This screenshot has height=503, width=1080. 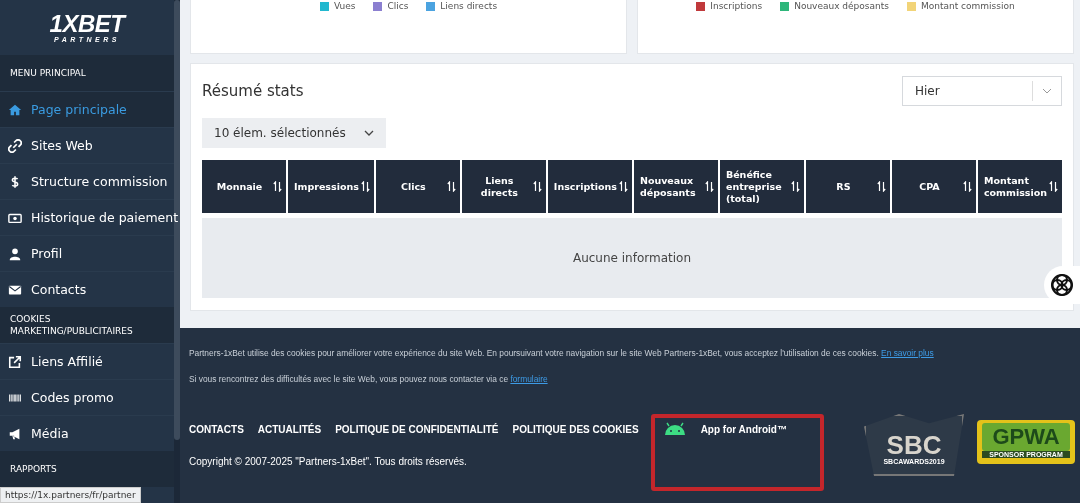 I want to click on section-heading: COOKIES MARKETING/PUBLICITAIRES, so click(x=87, y=325).